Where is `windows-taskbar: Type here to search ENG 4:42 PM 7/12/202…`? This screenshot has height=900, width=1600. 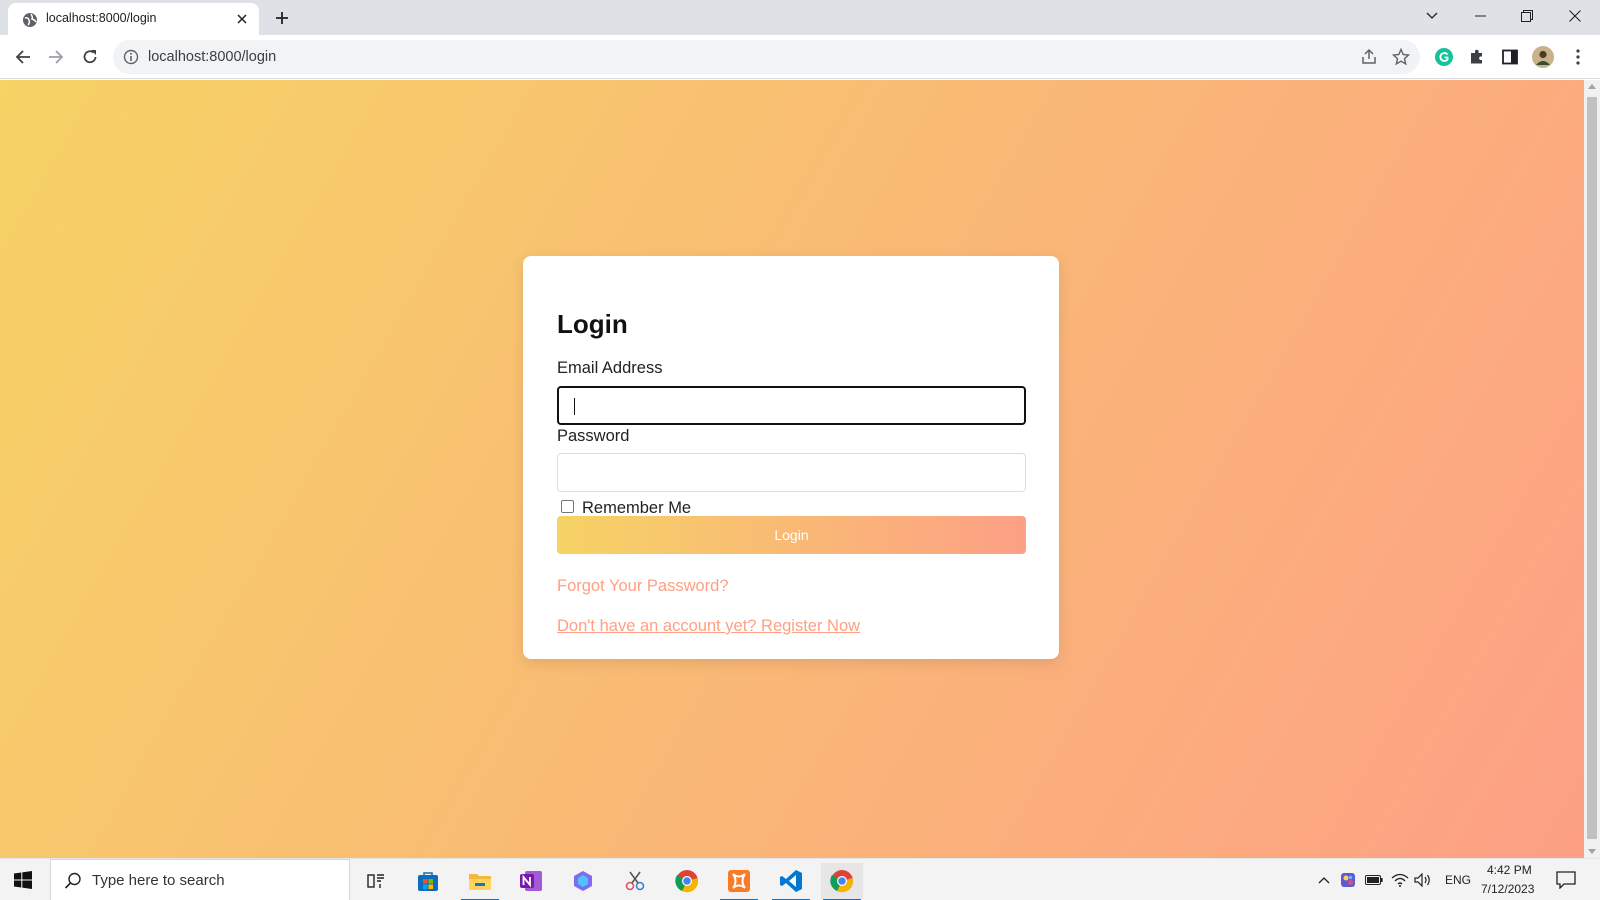 windows-taskbar: Type here to search ENG 4:42 PM 7/12/202… is located at coordinates (800, 879).